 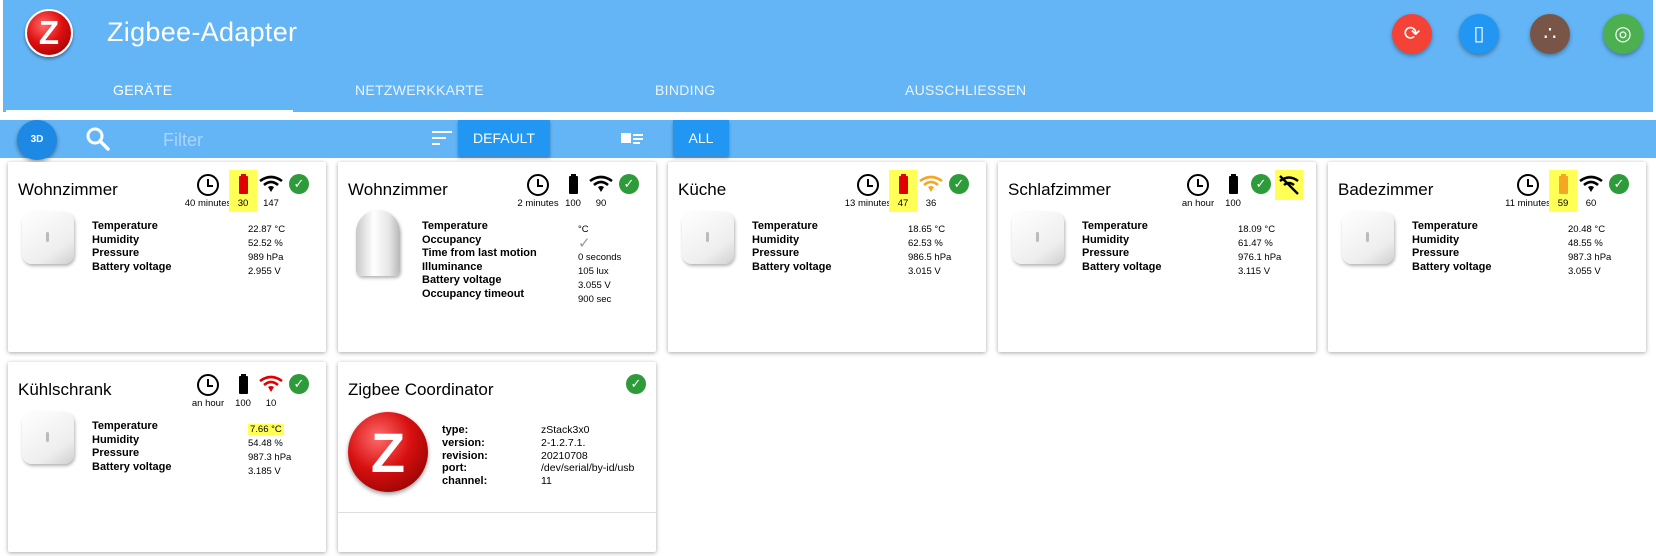 What do you see at coordinates (455, 430) in the screenshot?
I see `coordinator-prop-label: type:` at bounding box center [455, 430].